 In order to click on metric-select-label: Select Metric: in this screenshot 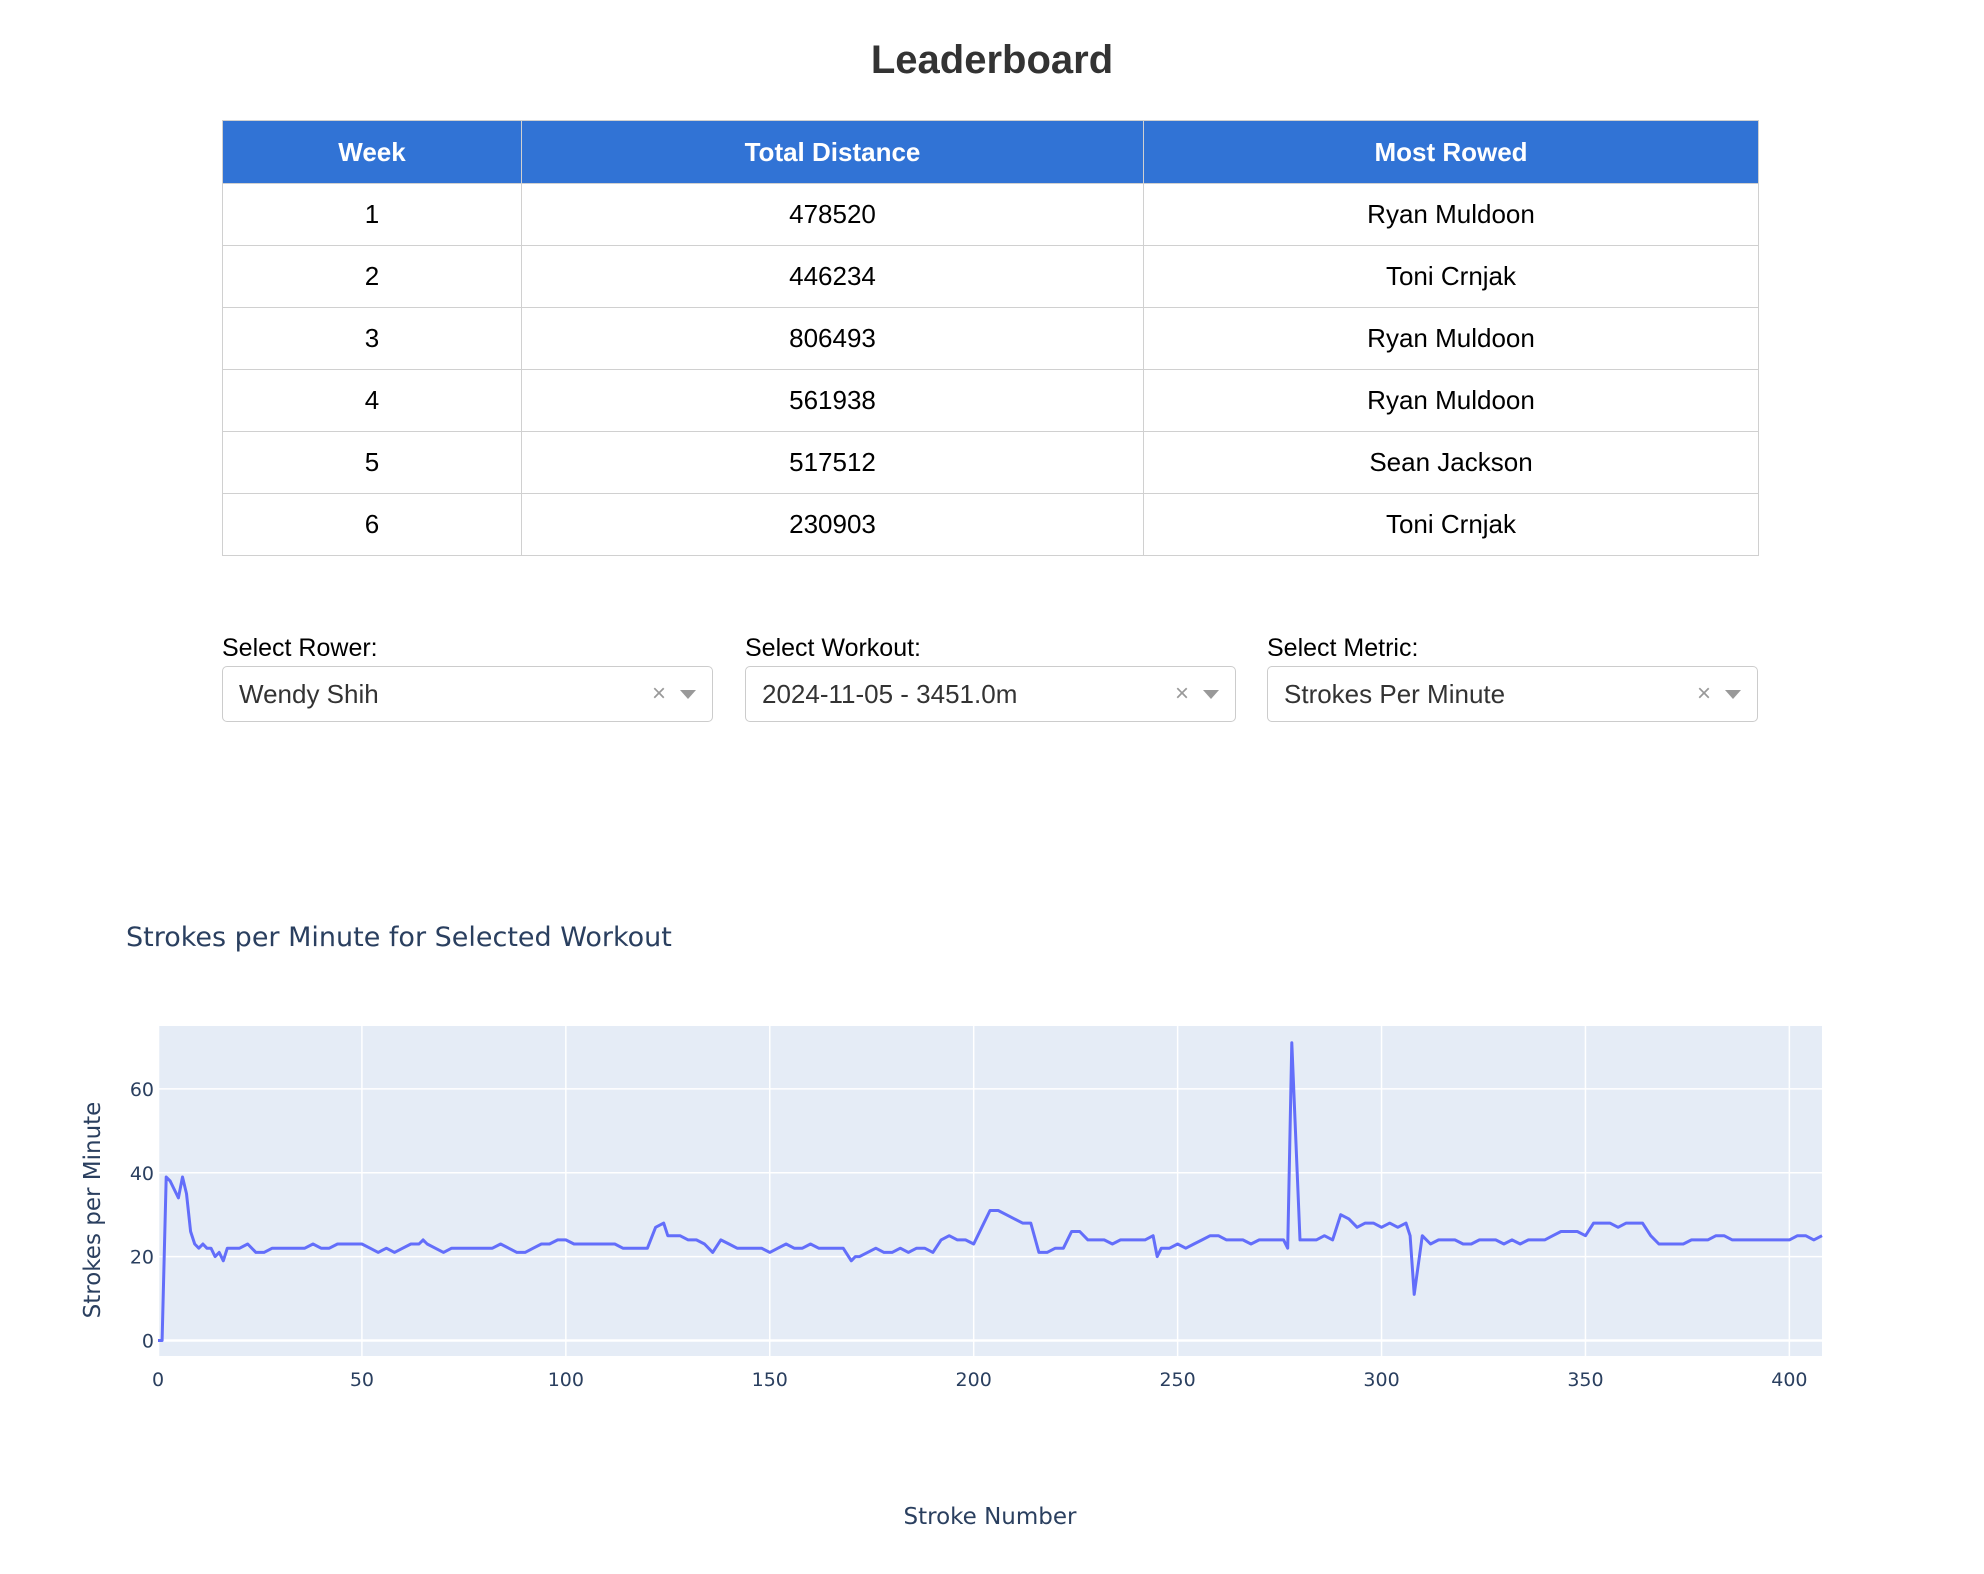, I will do `click(1343, 648)`.